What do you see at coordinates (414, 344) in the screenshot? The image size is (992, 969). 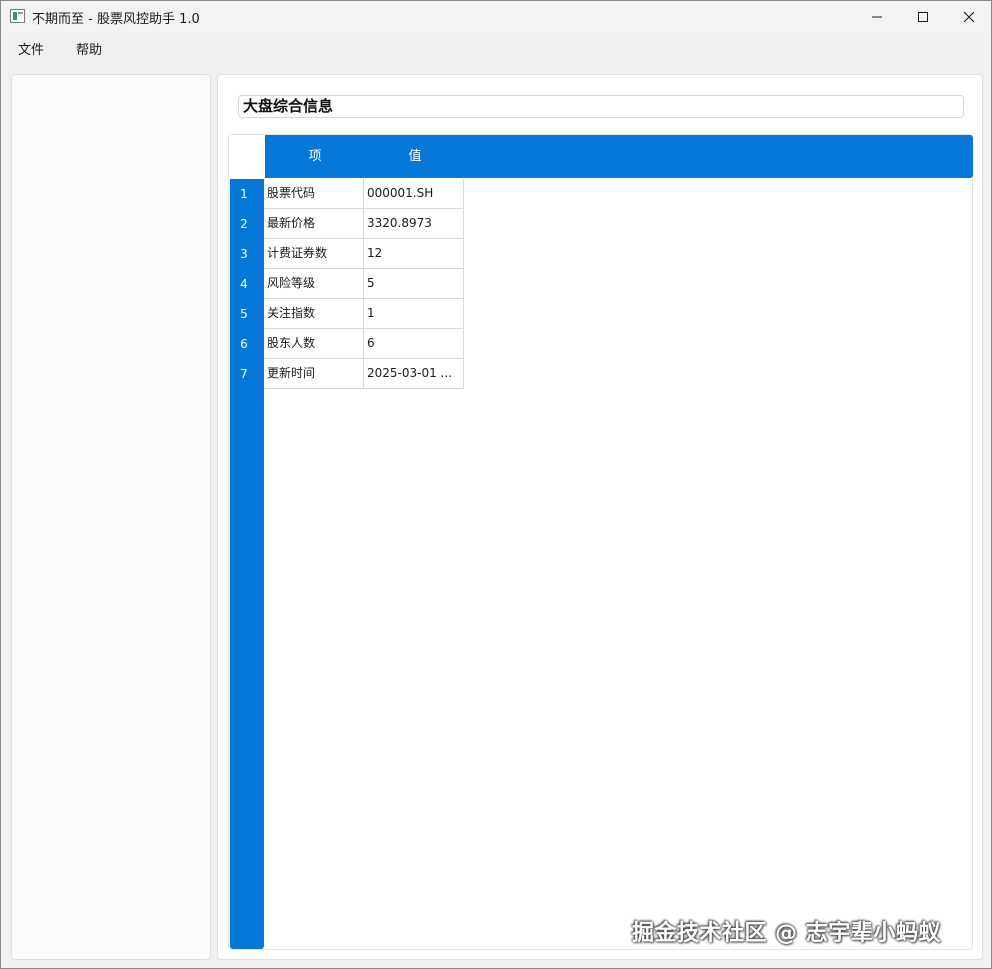 I see `table-cell-value: 6` at bounding box center [414, 344].